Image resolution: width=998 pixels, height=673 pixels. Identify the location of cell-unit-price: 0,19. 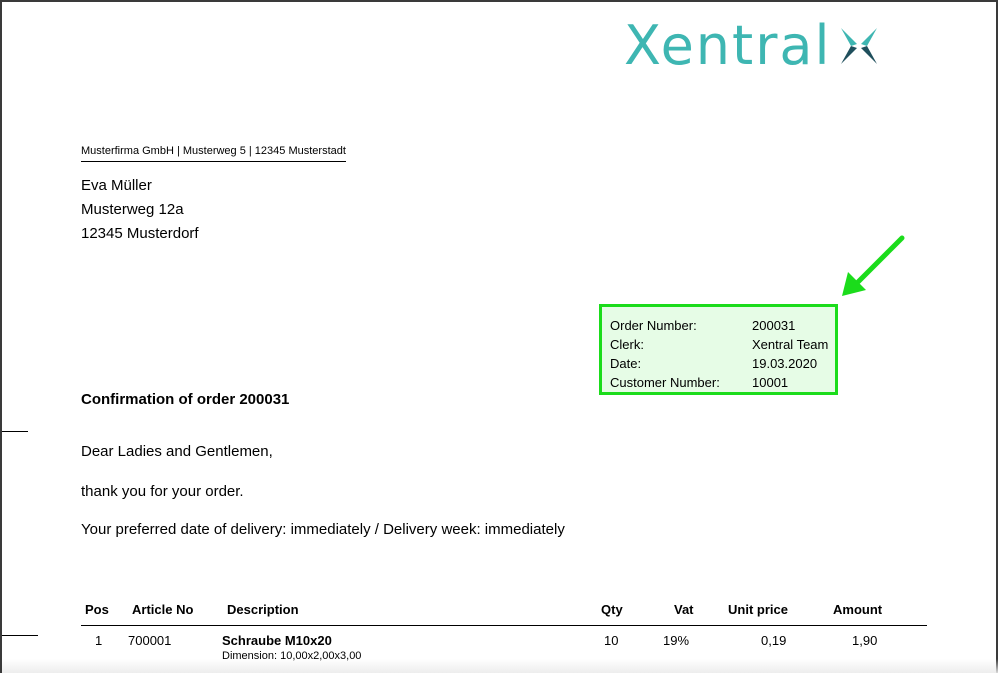
(774, 640).